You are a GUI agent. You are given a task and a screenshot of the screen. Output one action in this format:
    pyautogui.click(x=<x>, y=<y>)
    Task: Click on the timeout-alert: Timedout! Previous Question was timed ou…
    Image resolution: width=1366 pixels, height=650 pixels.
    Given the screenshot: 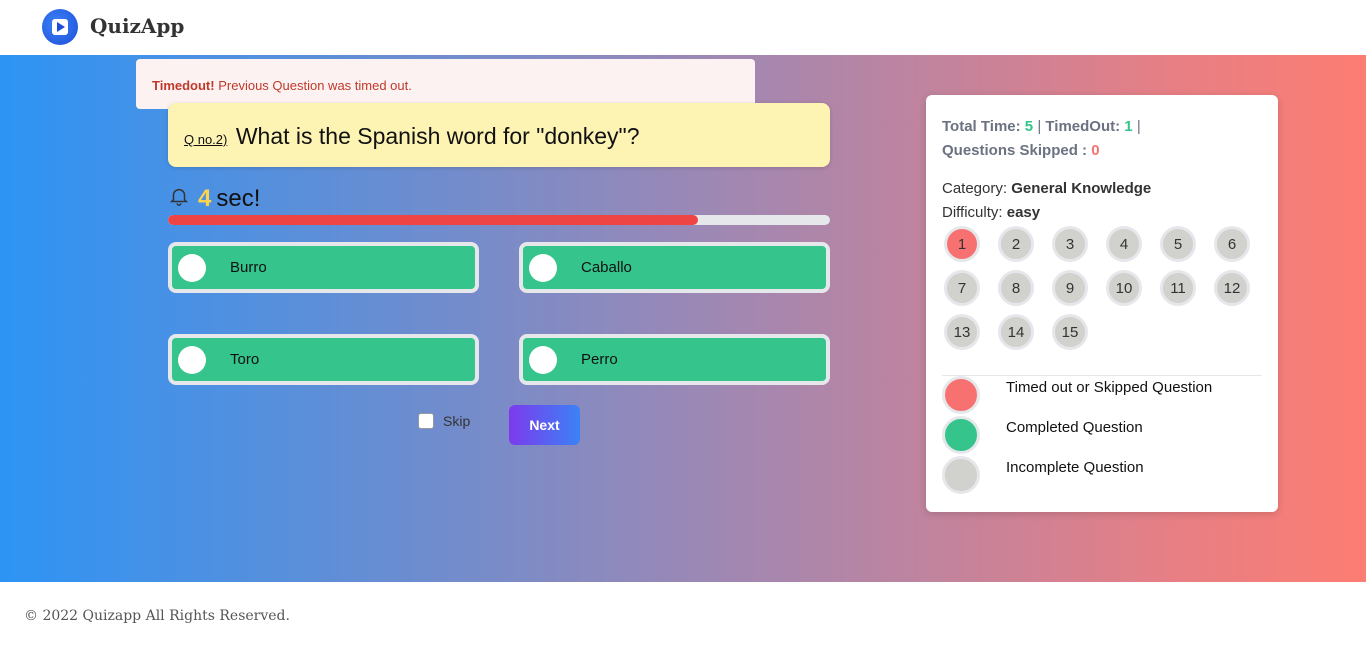 What is the action you would take?
    pyautogui.click(x=445, y=84)
    